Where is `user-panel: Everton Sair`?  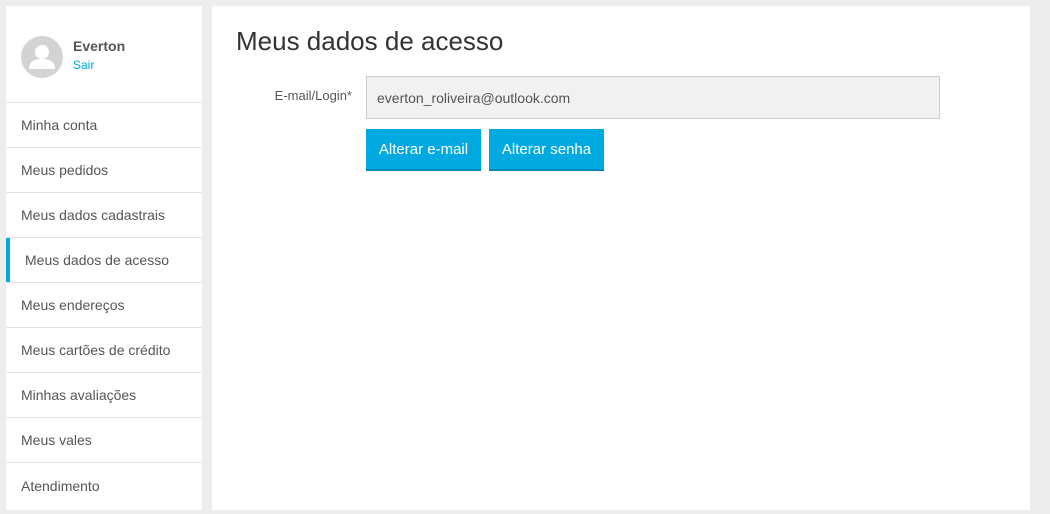
user-panel: Everton Sair is located at coordinates (104, 54).